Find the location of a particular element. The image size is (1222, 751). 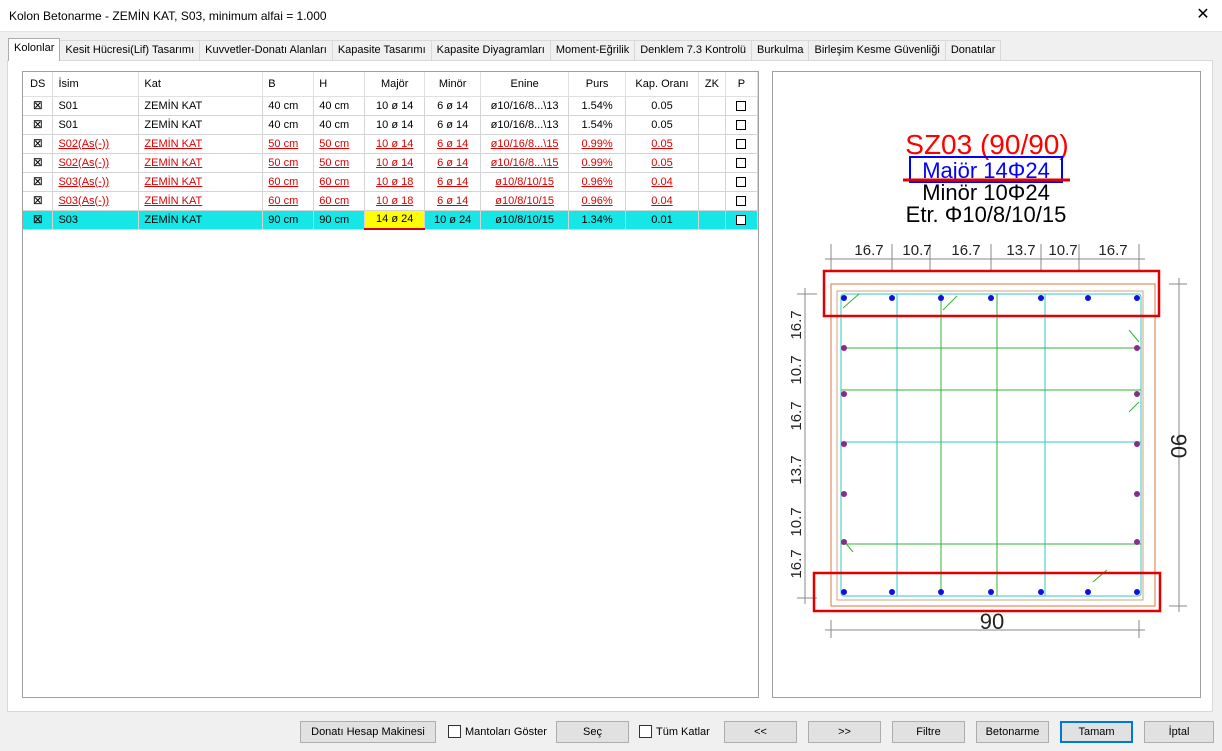

concrete-outline is located at coordinates (993, 445).